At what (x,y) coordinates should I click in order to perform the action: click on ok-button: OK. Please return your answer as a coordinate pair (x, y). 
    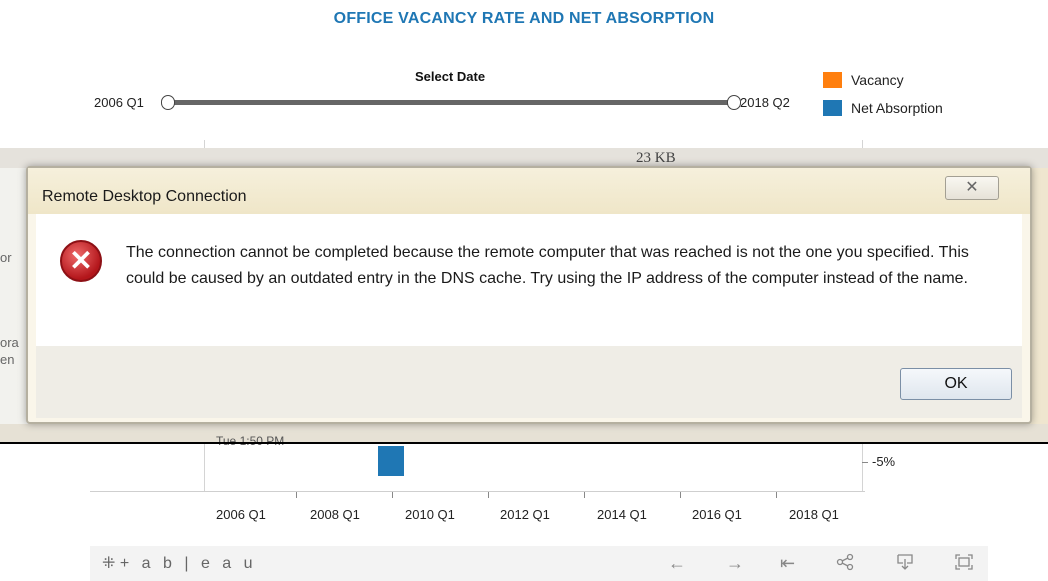
    Looking at the image, I should click on (956, 384).